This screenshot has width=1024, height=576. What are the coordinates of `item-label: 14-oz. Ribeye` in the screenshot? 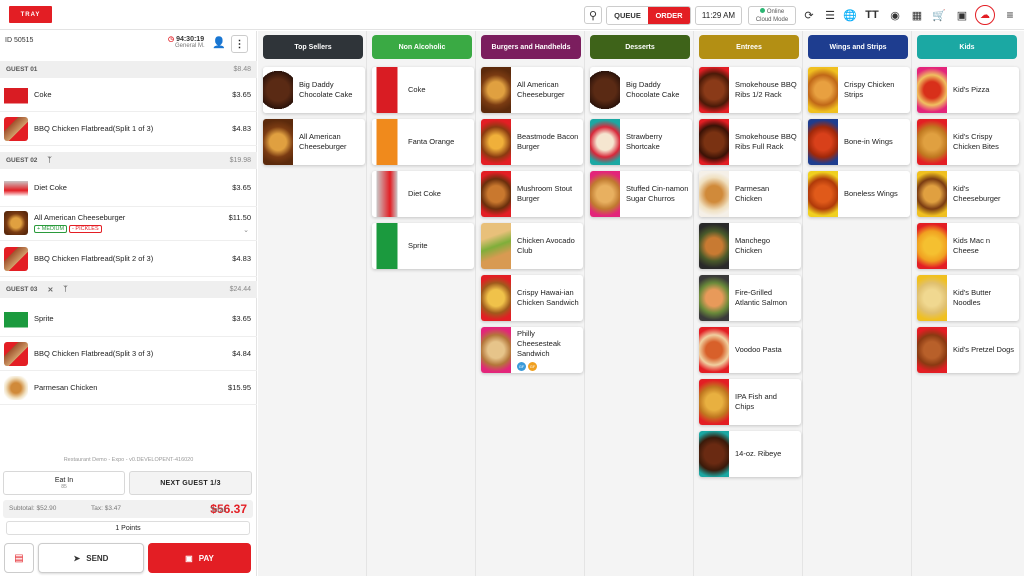 It's located at (758, 453).